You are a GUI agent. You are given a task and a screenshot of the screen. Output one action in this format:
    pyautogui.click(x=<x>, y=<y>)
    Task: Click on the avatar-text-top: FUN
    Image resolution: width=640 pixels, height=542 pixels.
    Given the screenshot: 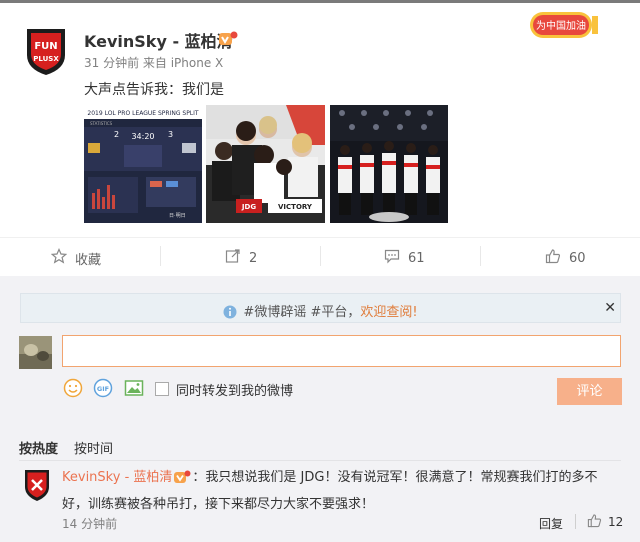 What is the action you would take?
    pyautogui.click(x=45, y=46)
    